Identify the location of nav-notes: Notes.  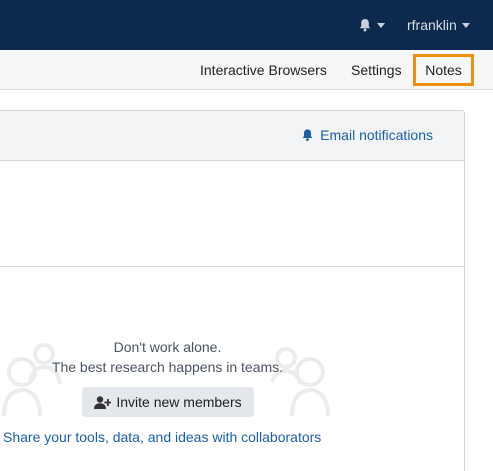
(443, 70).